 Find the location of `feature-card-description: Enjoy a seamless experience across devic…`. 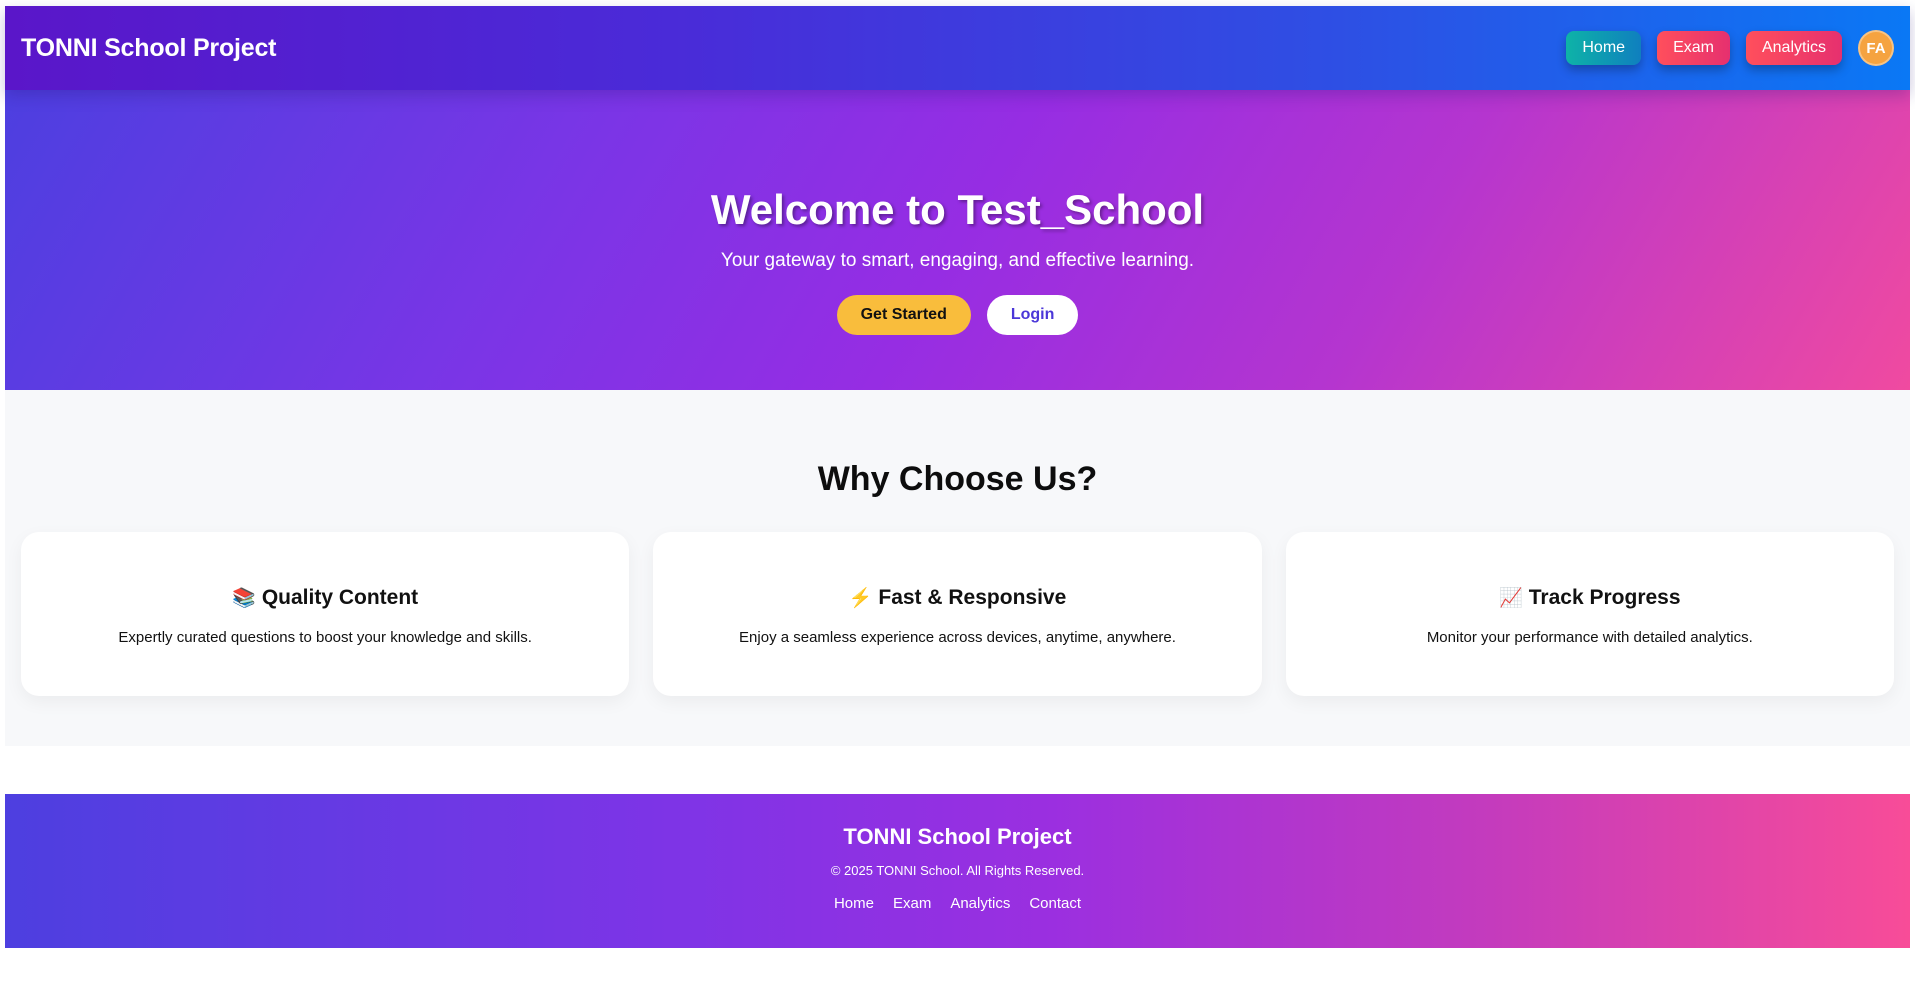

feature-card-description: Enjoy a seamless experience across devic… is located at coordinates (957, 637).